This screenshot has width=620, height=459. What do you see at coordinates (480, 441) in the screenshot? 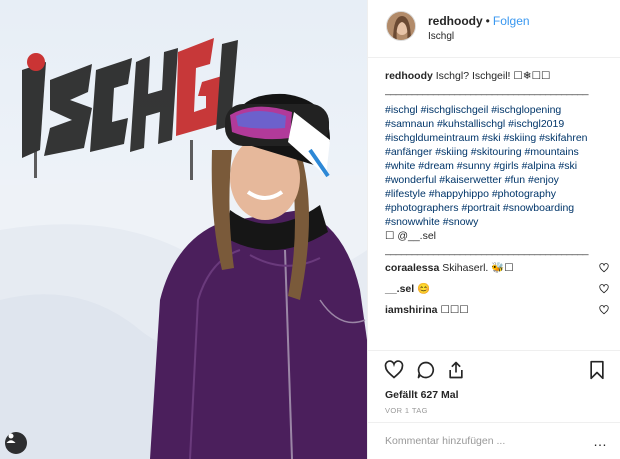
I see `comment-input` at bounding box center [480, 441].